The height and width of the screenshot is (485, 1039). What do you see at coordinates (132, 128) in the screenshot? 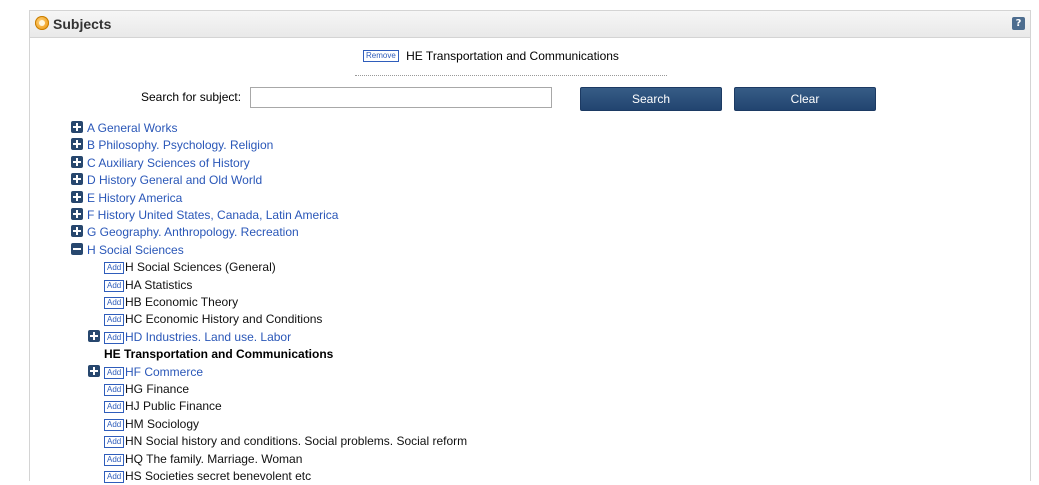
I see `tree-item-label: A General Works` at bounding box center [132, 128].